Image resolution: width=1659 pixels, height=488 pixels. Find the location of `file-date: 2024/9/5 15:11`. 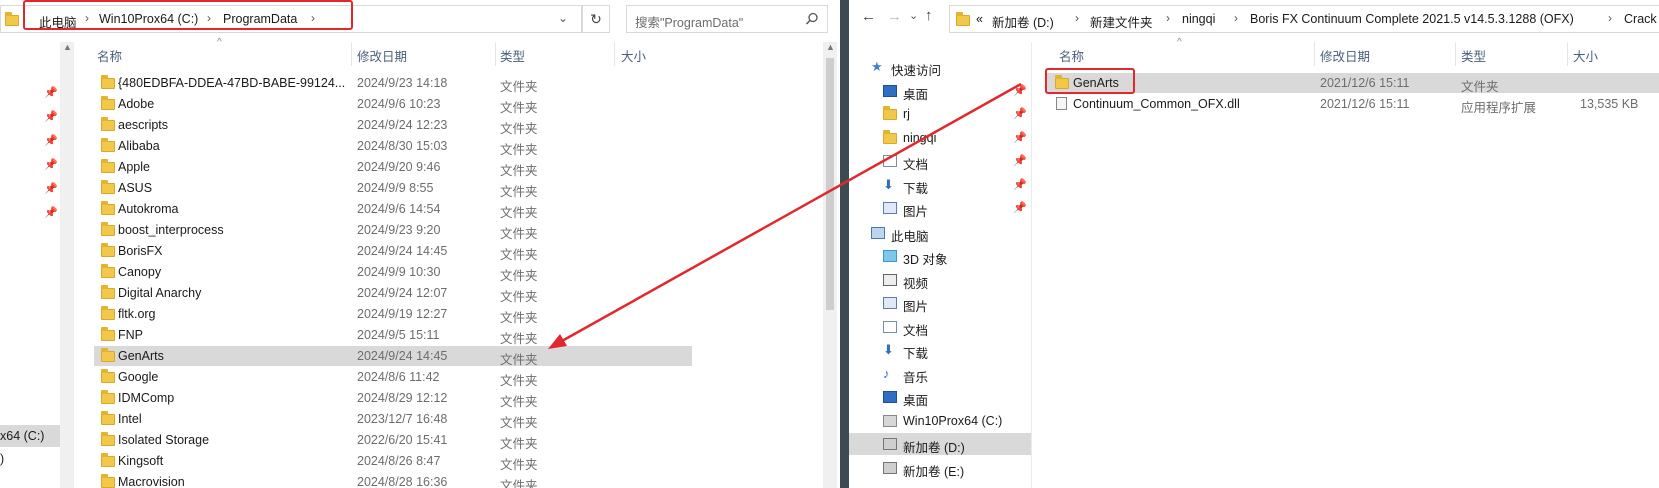

file-date: 2024/9/5 15:11 is located at coordinates (398, 335).